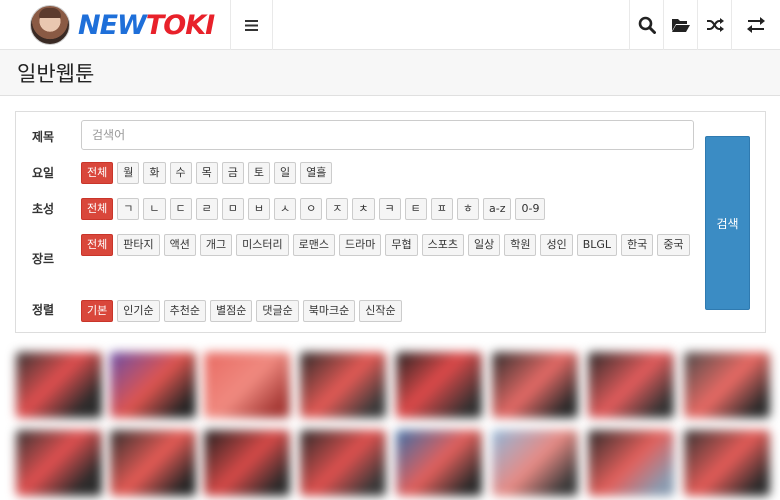 The height and width of the screenshot is (500, 780). I want to click on genre-filter-chip: 무협, so click(401, 245).